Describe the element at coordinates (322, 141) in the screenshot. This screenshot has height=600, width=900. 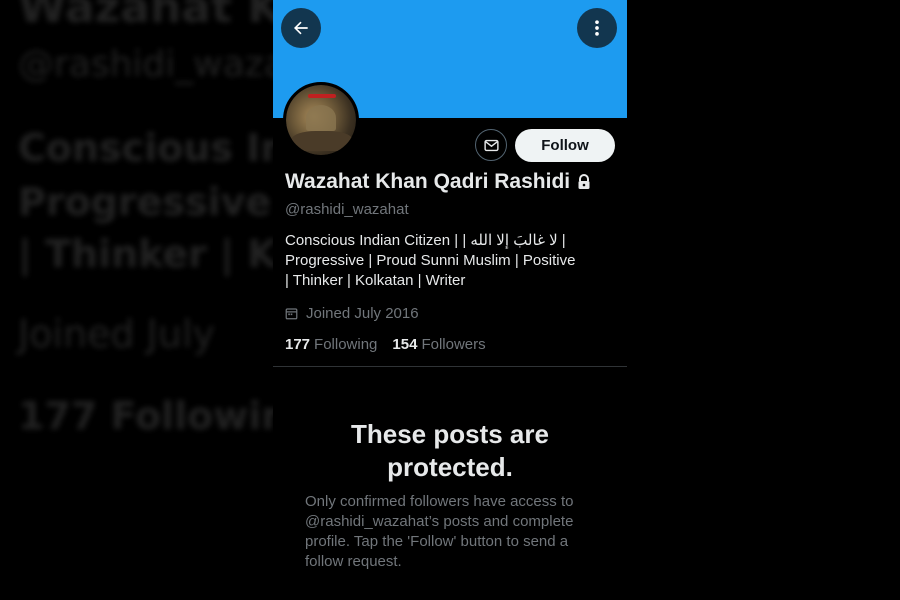
I see `avatar-rubble-shape` at that location.